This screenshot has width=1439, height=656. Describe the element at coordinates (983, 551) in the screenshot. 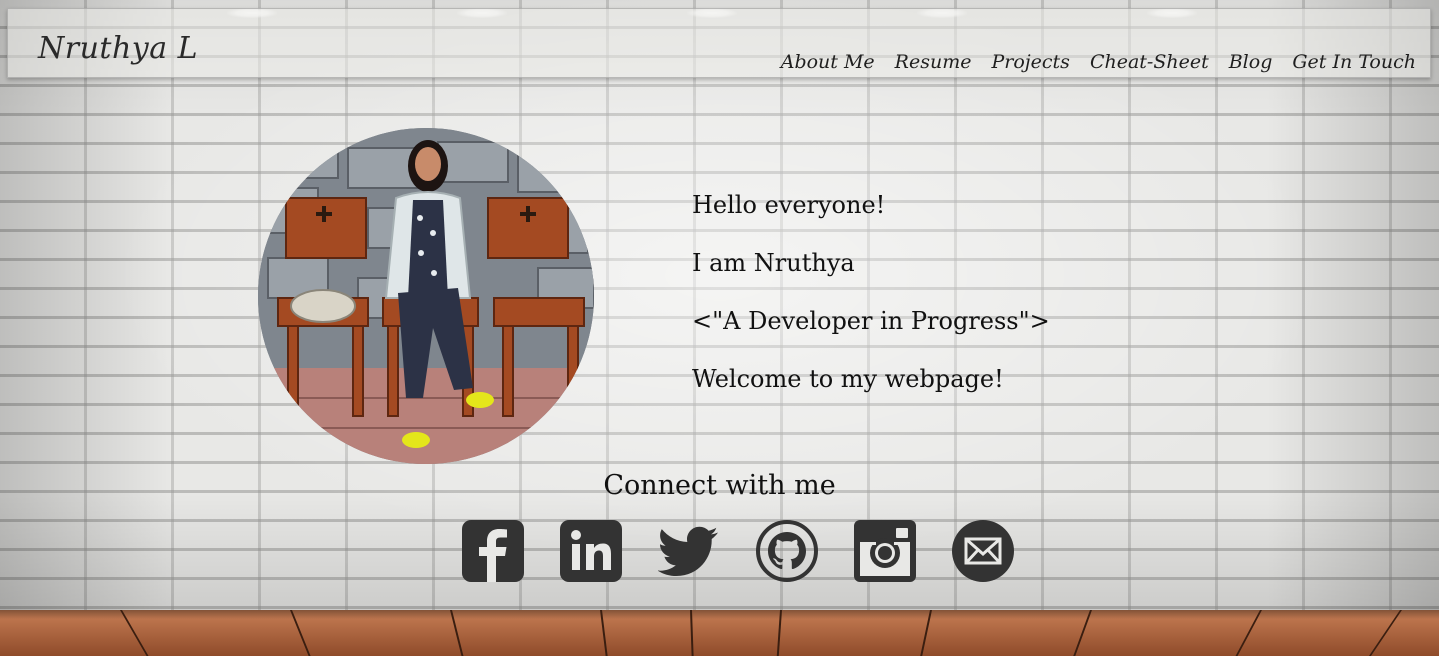

I see `email-icon` at that location.